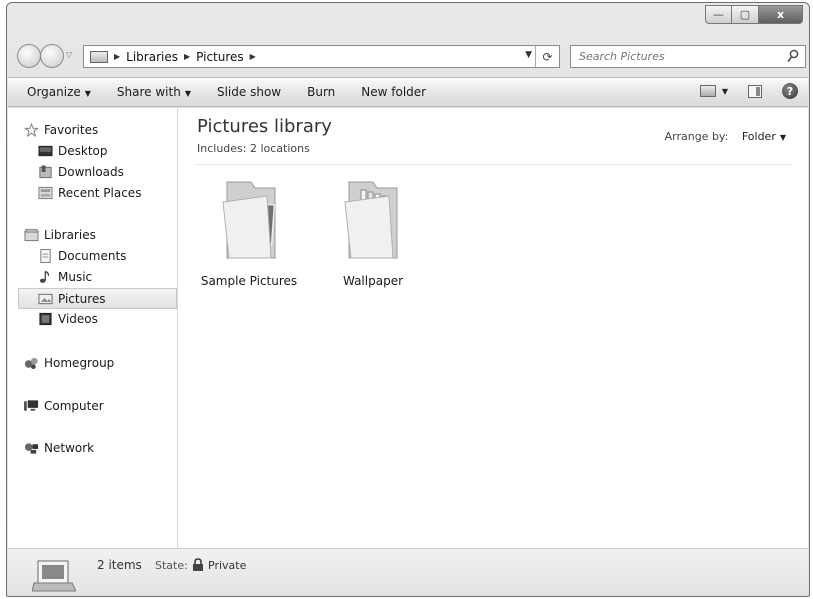  I want to click on navigation-row: ▽ ▶ Libraries ▶ Pictures ▶ ▼ ⟳, so click(408, 57).